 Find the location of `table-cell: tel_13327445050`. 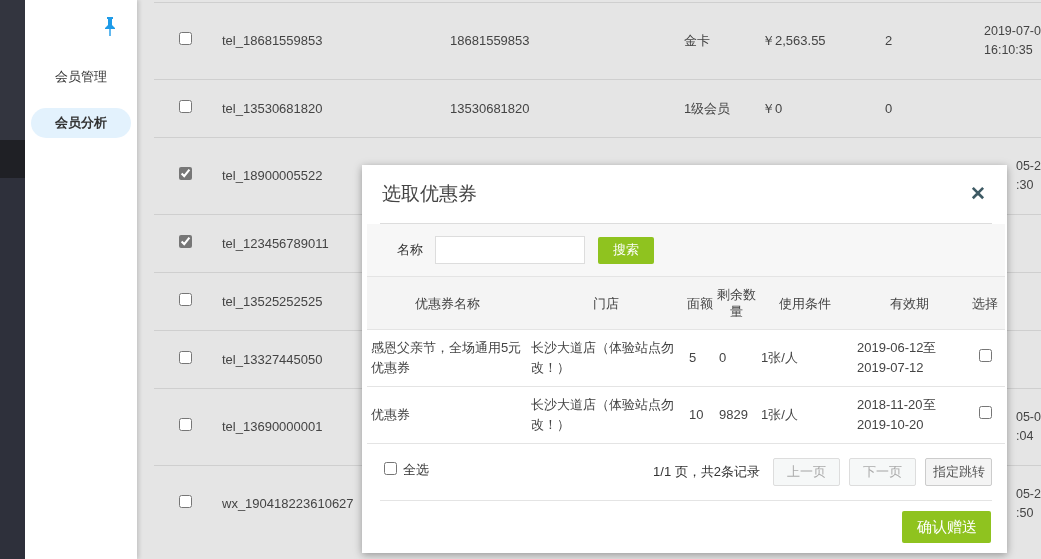

table-cell: tel_13327445050 is located at coordinates (272, 359).